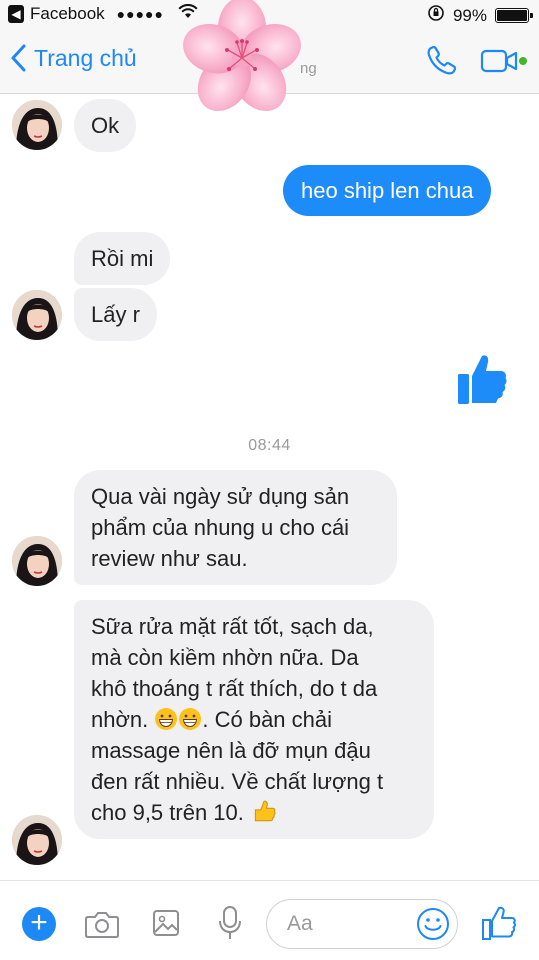  I want to click on message-line: cho 9,5 trên 10., so click(254, 812).